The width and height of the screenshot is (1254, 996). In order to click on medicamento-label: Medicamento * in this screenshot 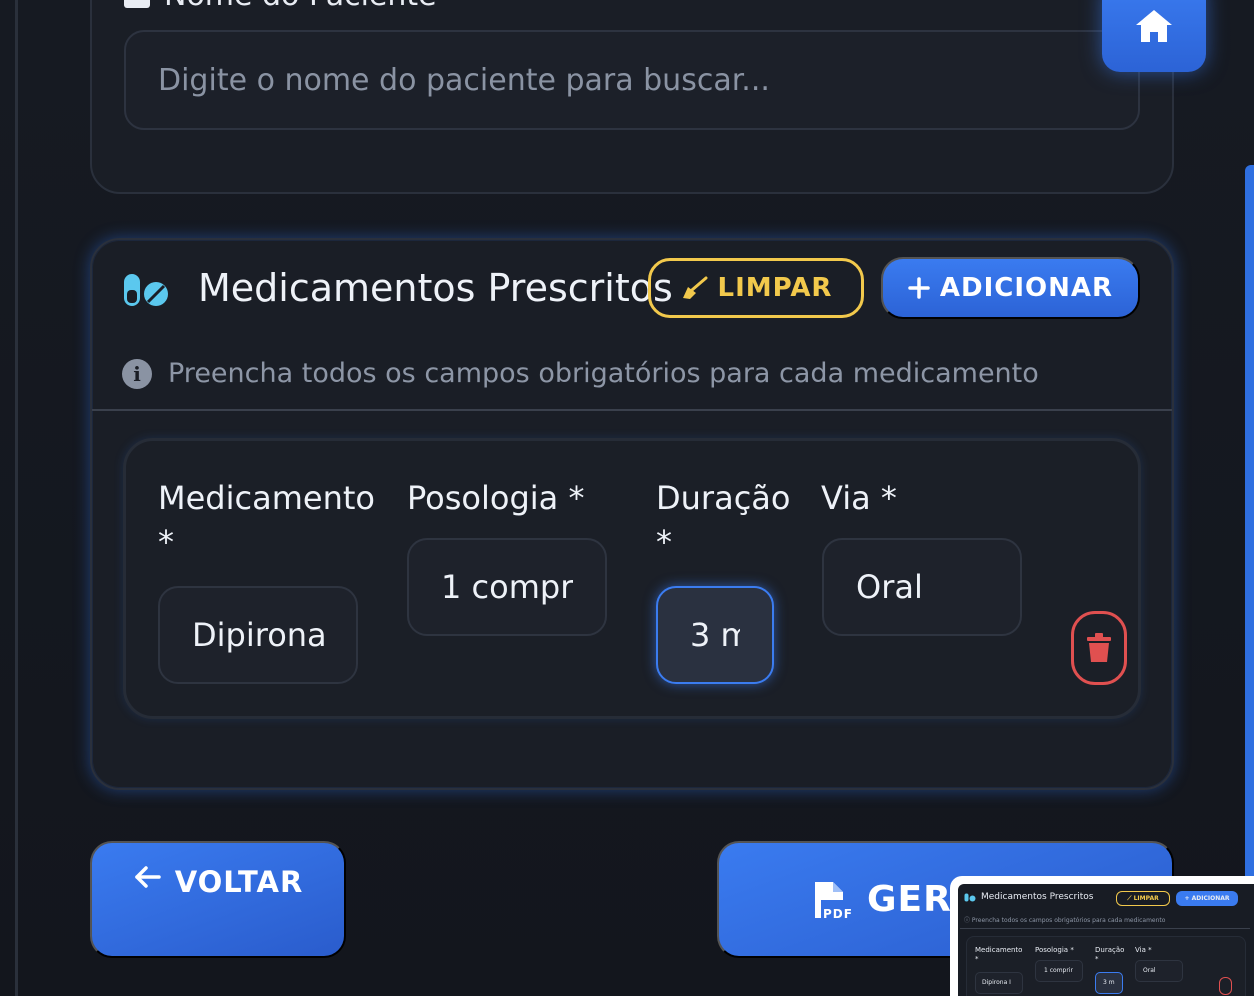, I will do `click(266, 520)`.